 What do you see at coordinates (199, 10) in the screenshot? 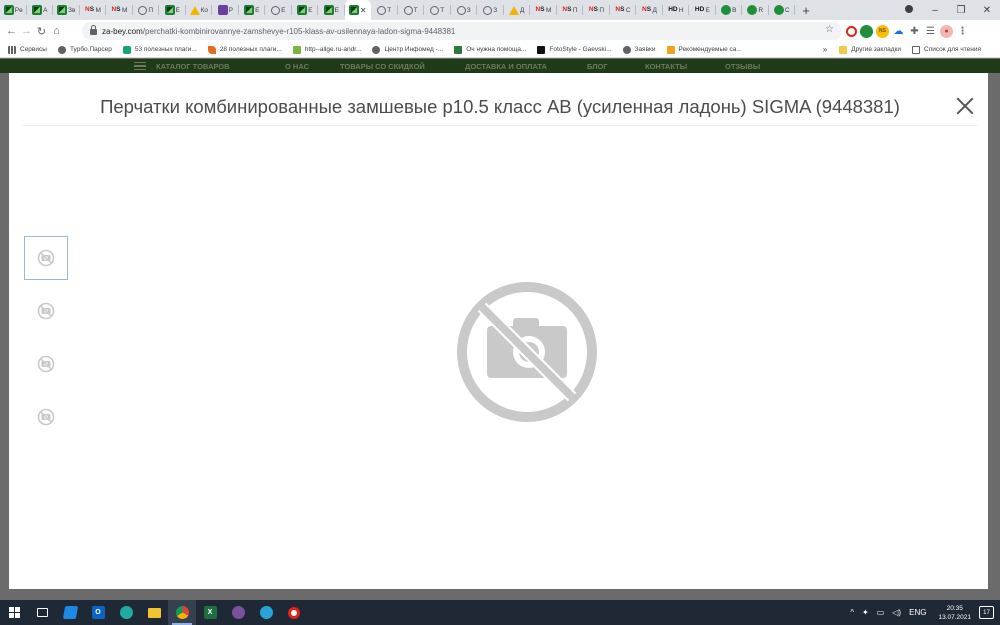
I see `browser-tab: Ко` at bounding box center [199, 10].